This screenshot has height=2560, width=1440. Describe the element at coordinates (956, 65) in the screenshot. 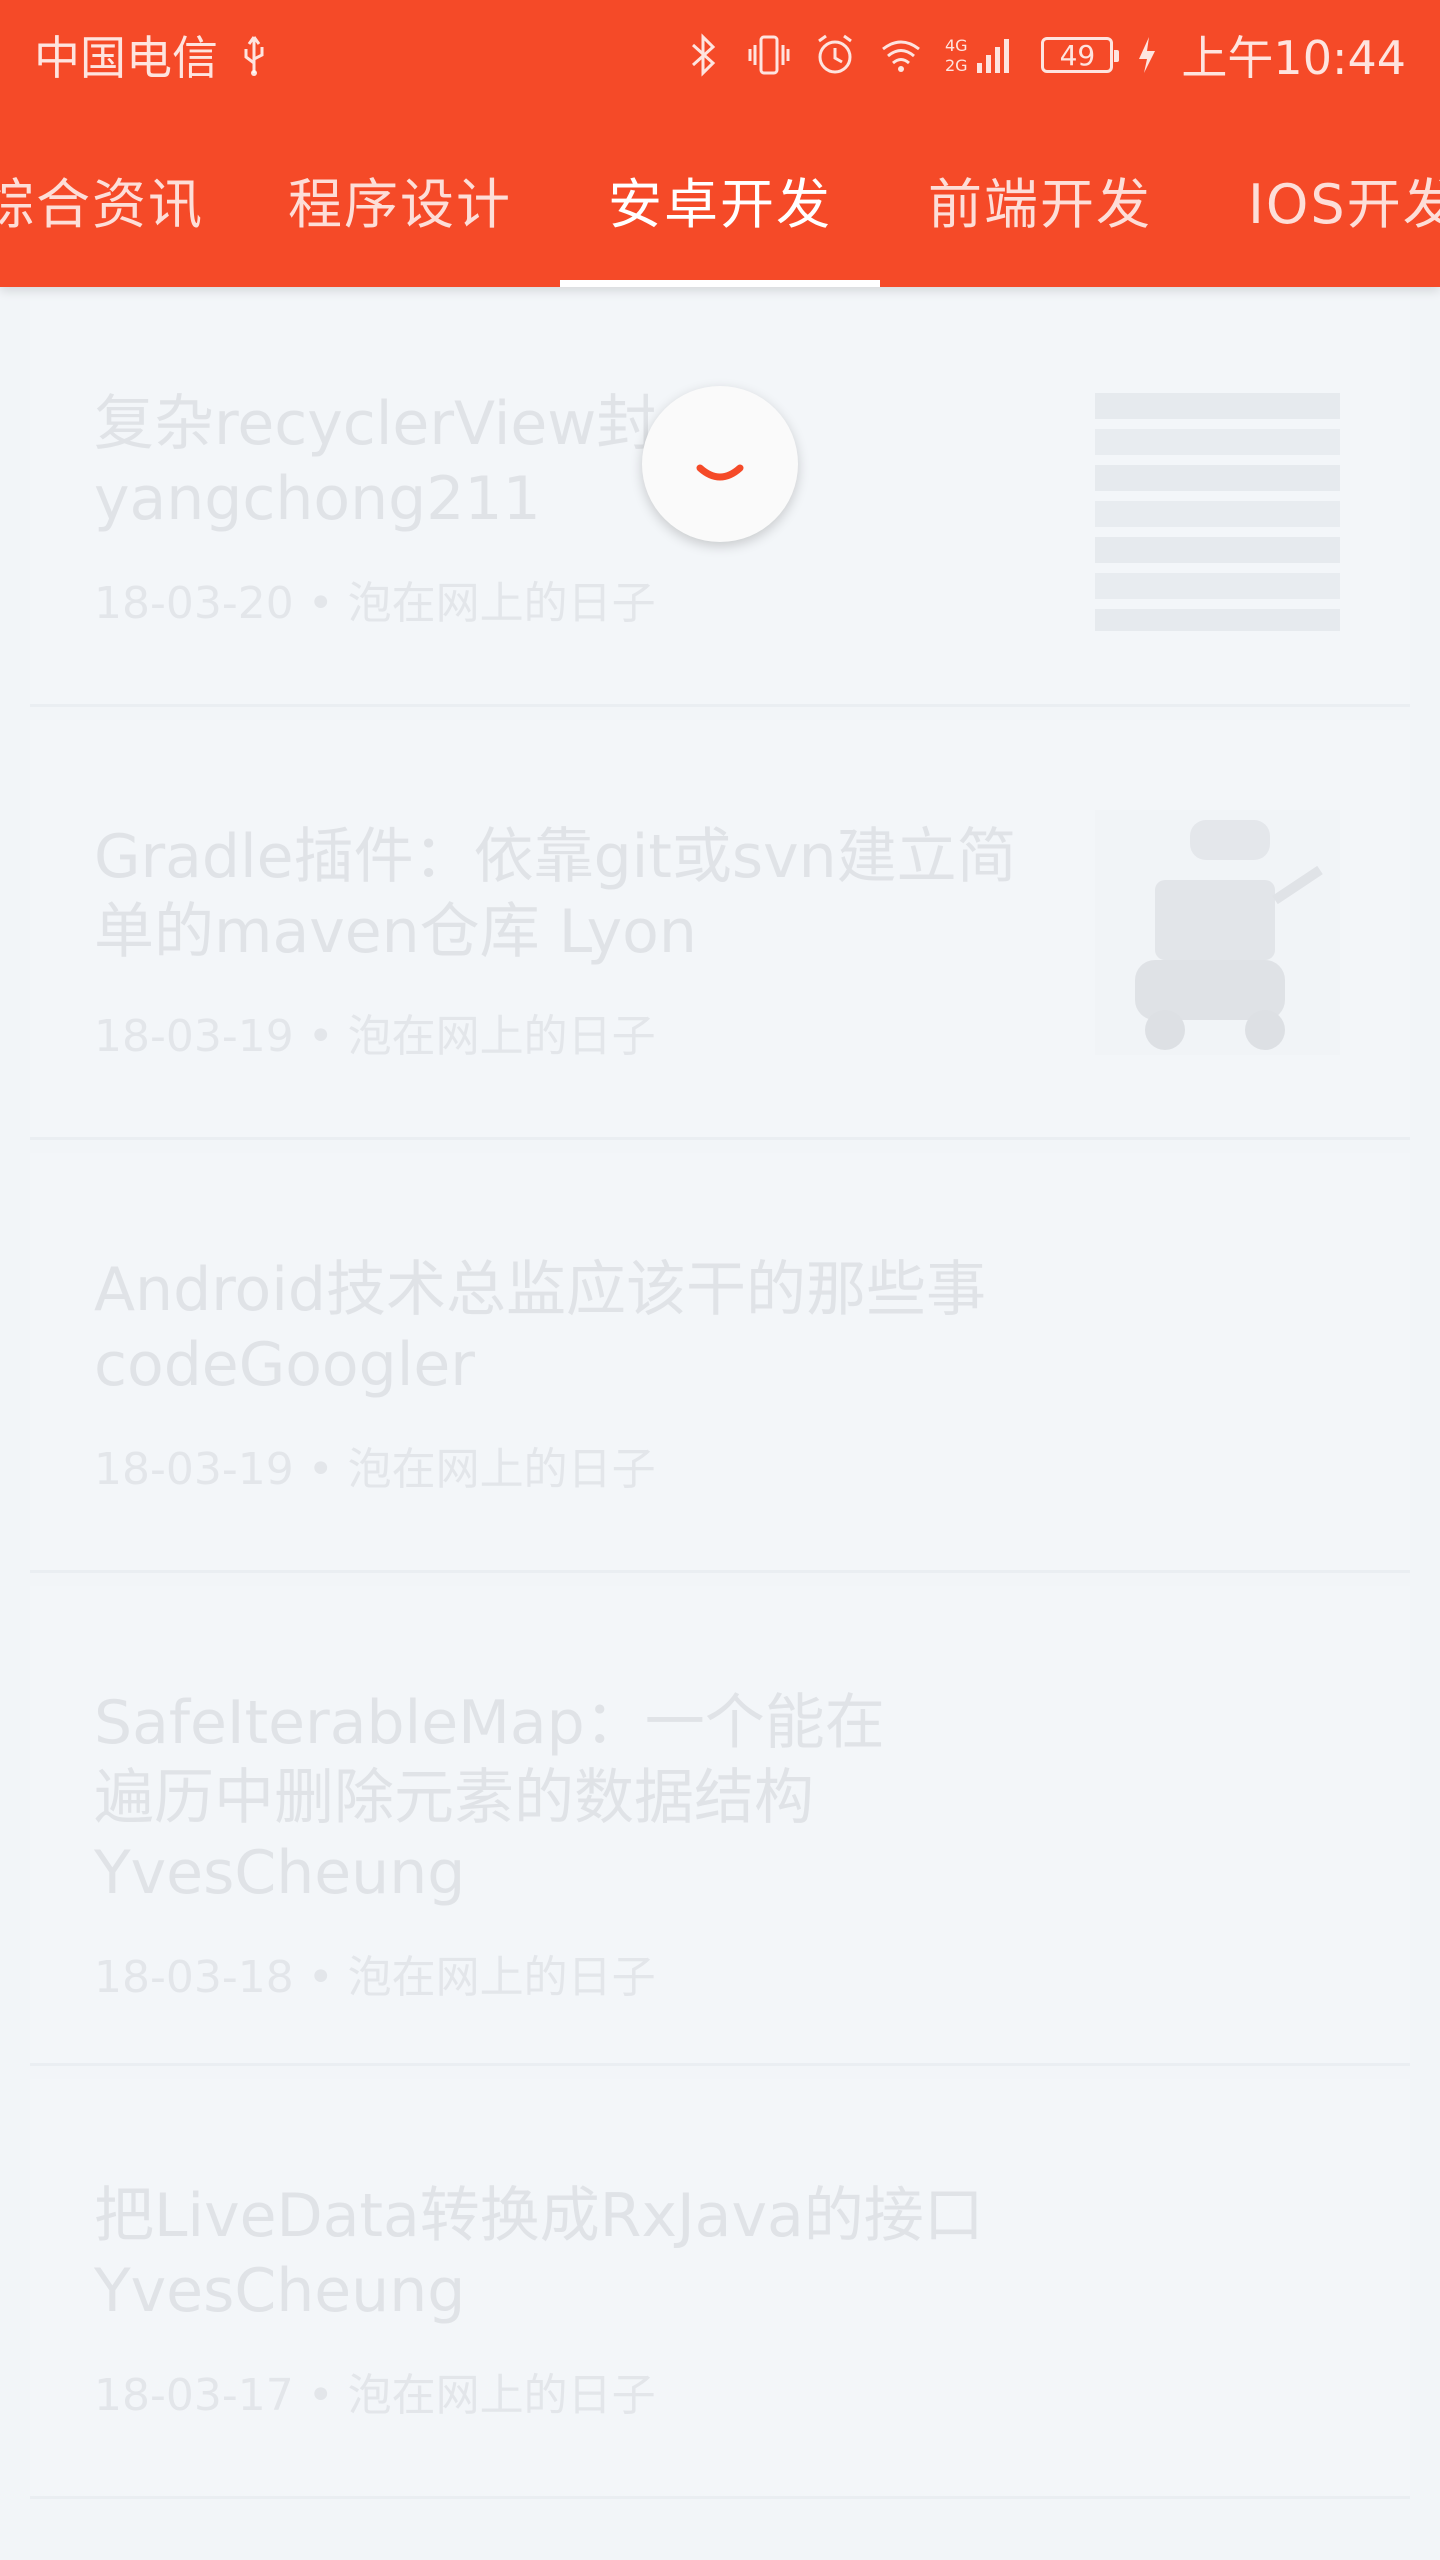

I see `svg-text: 2G` at that location.